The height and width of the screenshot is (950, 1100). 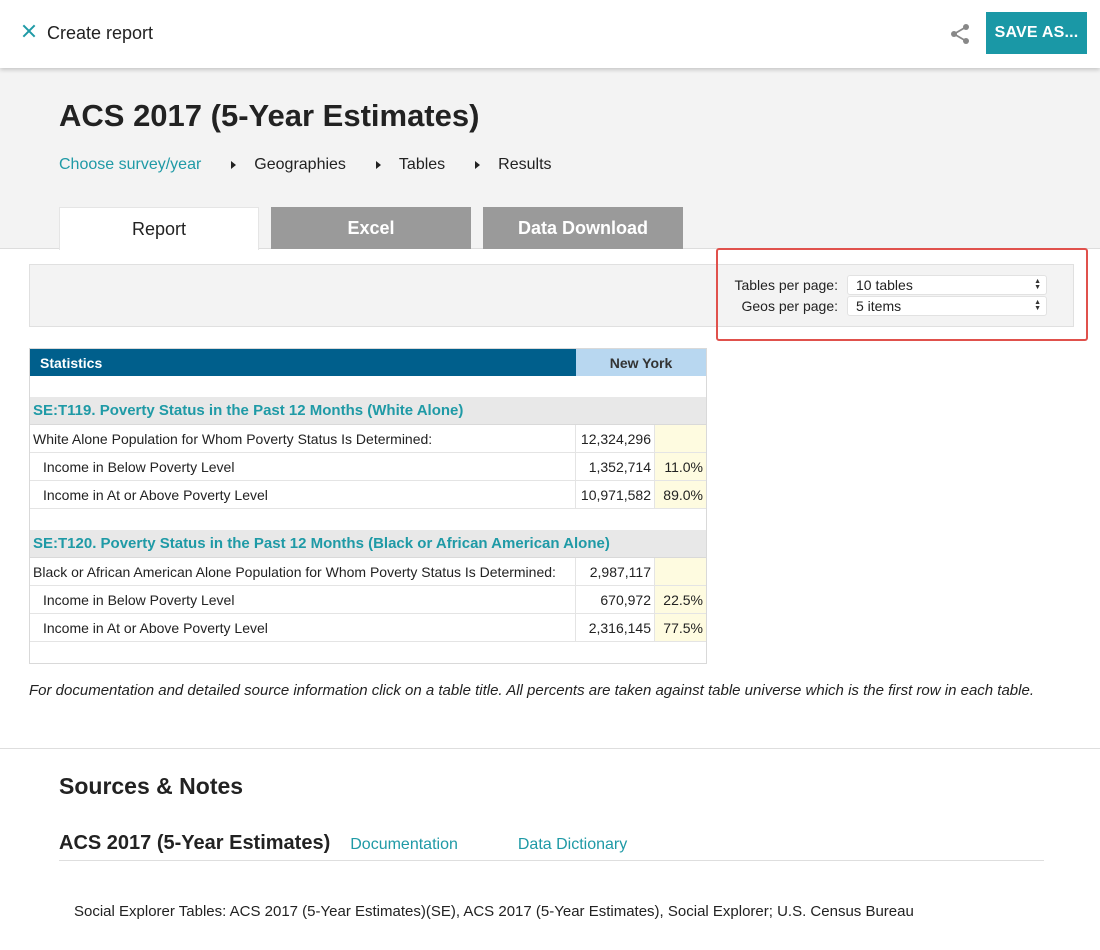 I want to click on row-percent: 11.0%, so click(x=680, y=466).